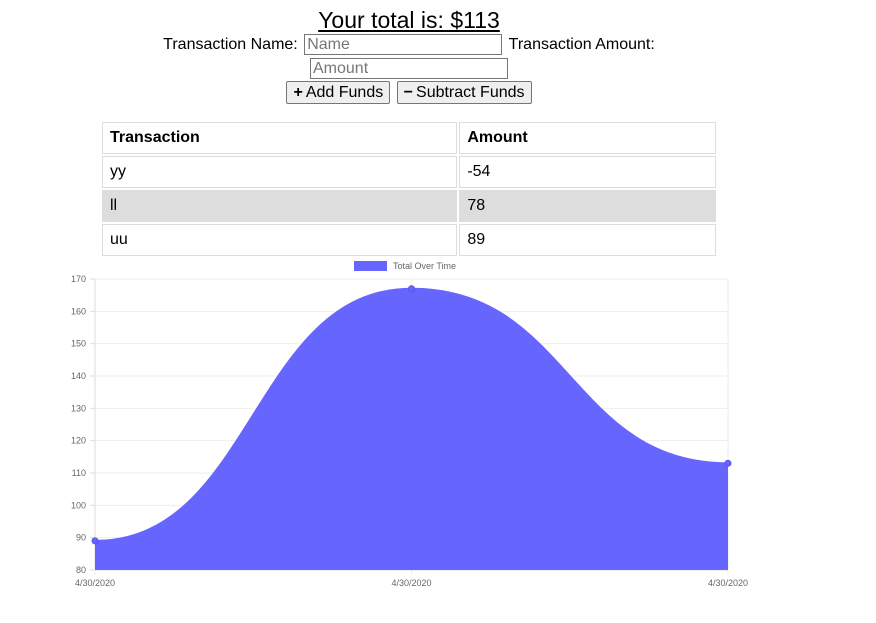 The width and height of the screenshot is (876, 623). What do you see at coordinates (78, 441) in the screenshot?
I see `y-tick-label: 120` at bounding box center [78, 441].